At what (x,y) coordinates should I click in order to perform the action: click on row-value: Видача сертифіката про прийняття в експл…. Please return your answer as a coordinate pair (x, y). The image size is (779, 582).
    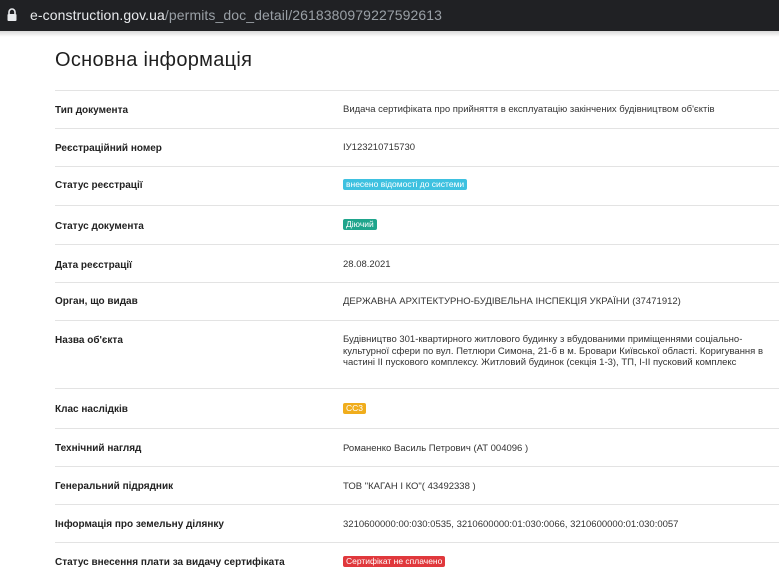
    Looking at the image, I should click on (529, 109).